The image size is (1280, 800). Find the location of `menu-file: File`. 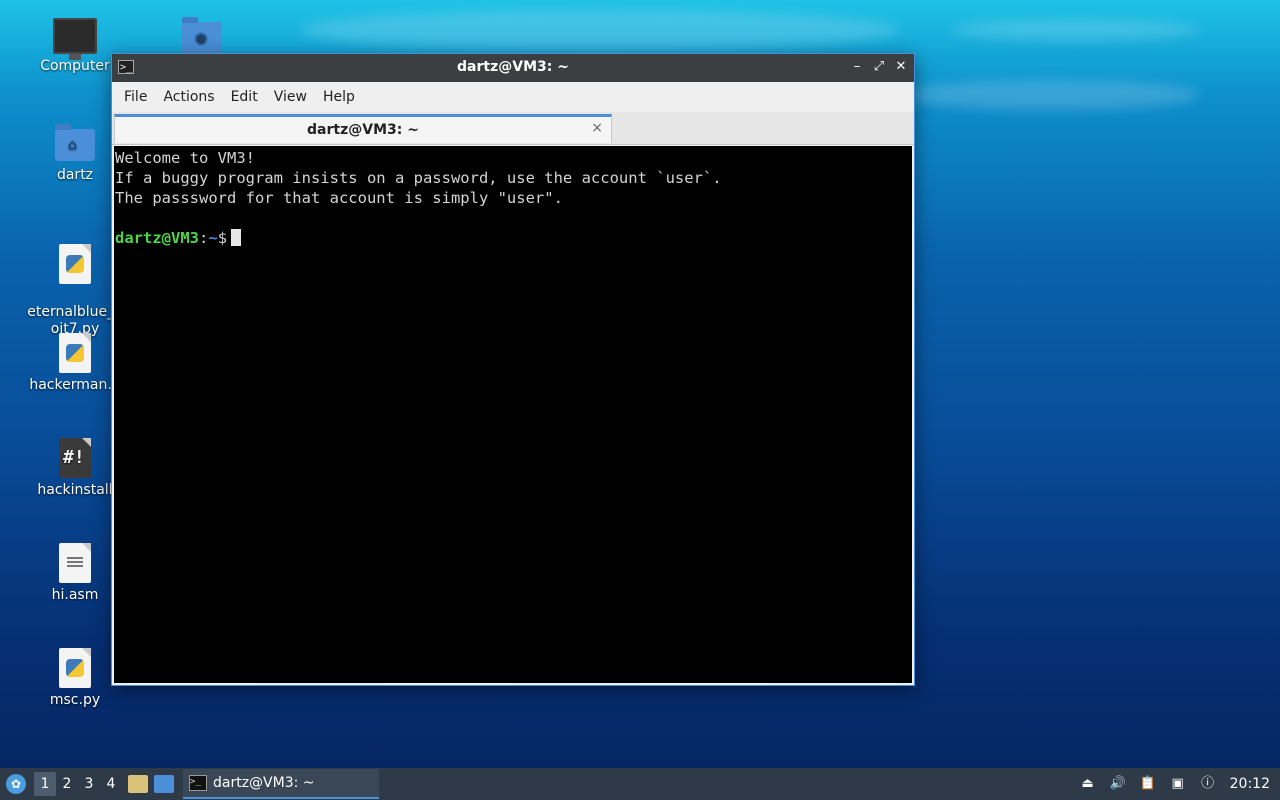

menu-file: File is located at coordinates (135, 97).